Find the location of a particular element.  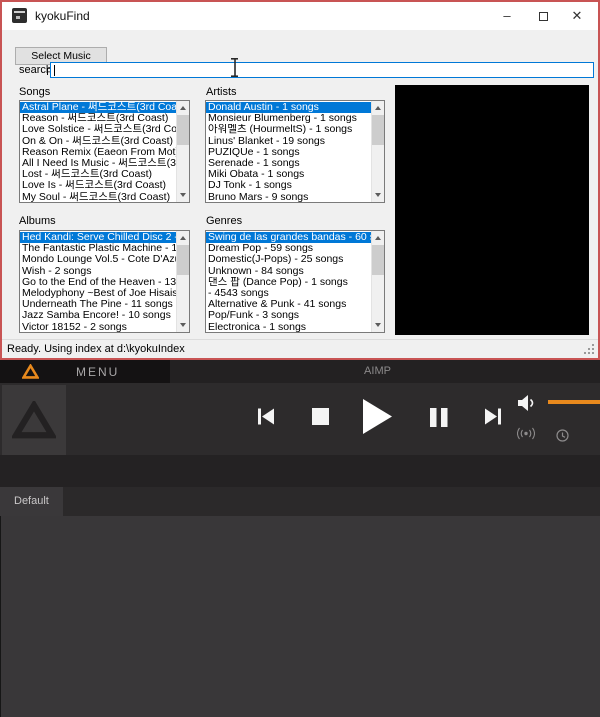

list-item: Underneath The Pine - 11 songs is located at coordinates (98, 304).